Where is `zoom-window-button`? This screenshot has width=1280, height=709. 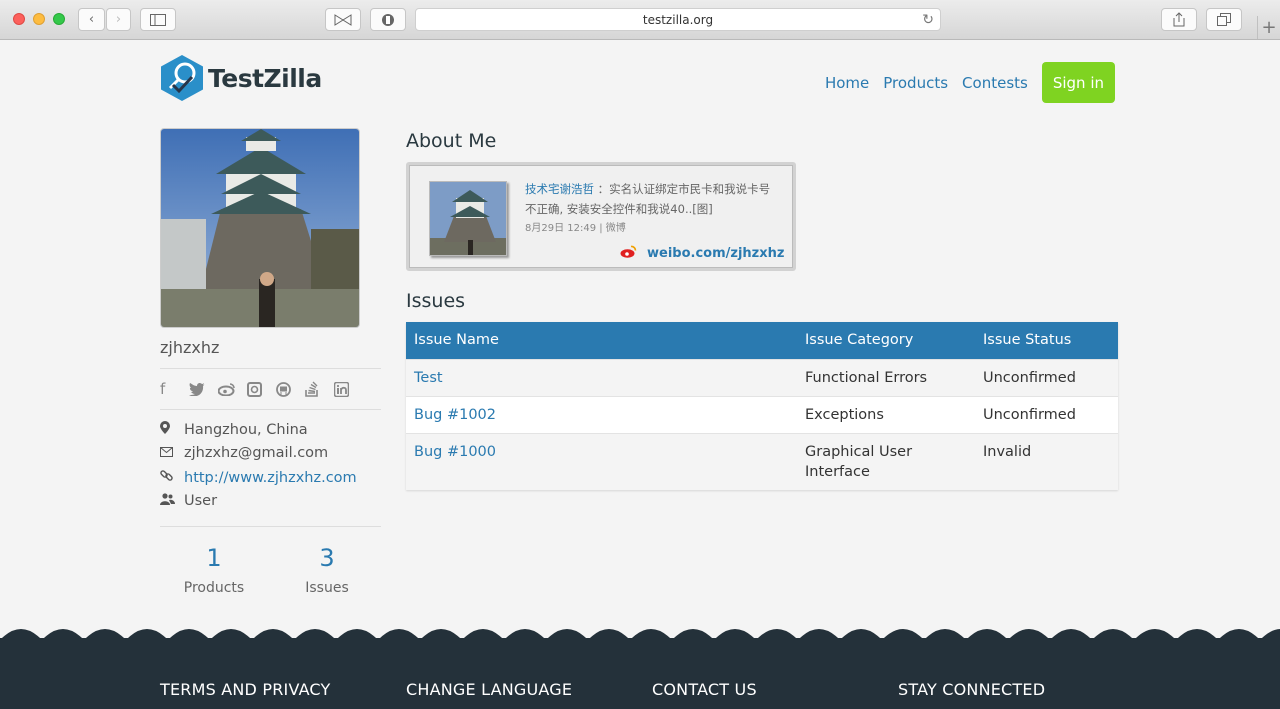 zoom-window-button is located at coordinates (59, 19).